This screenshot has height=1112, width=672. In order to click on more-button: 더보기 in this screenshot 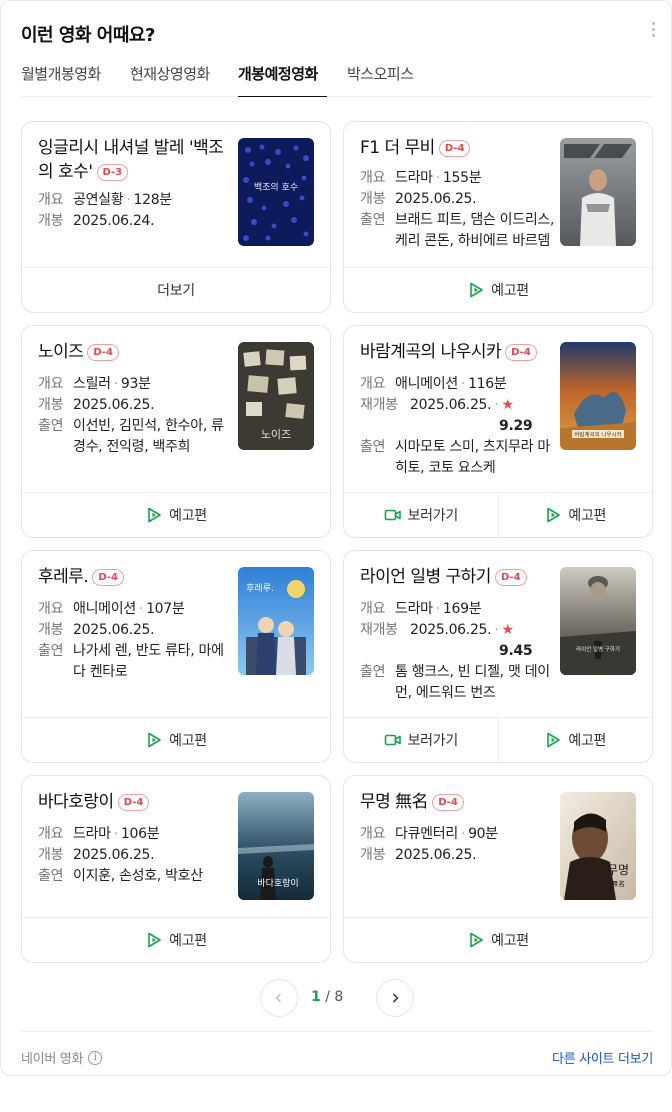, I will do `click(176, 290)`.